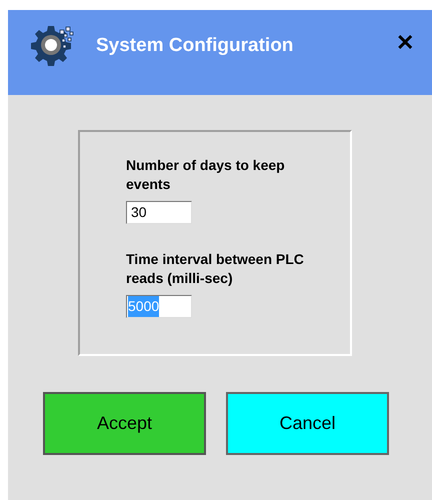  What do you see at coordinates (124, 423) in the screenshot?
I see `accept-button: Accept` at bounding box center [124, 423].